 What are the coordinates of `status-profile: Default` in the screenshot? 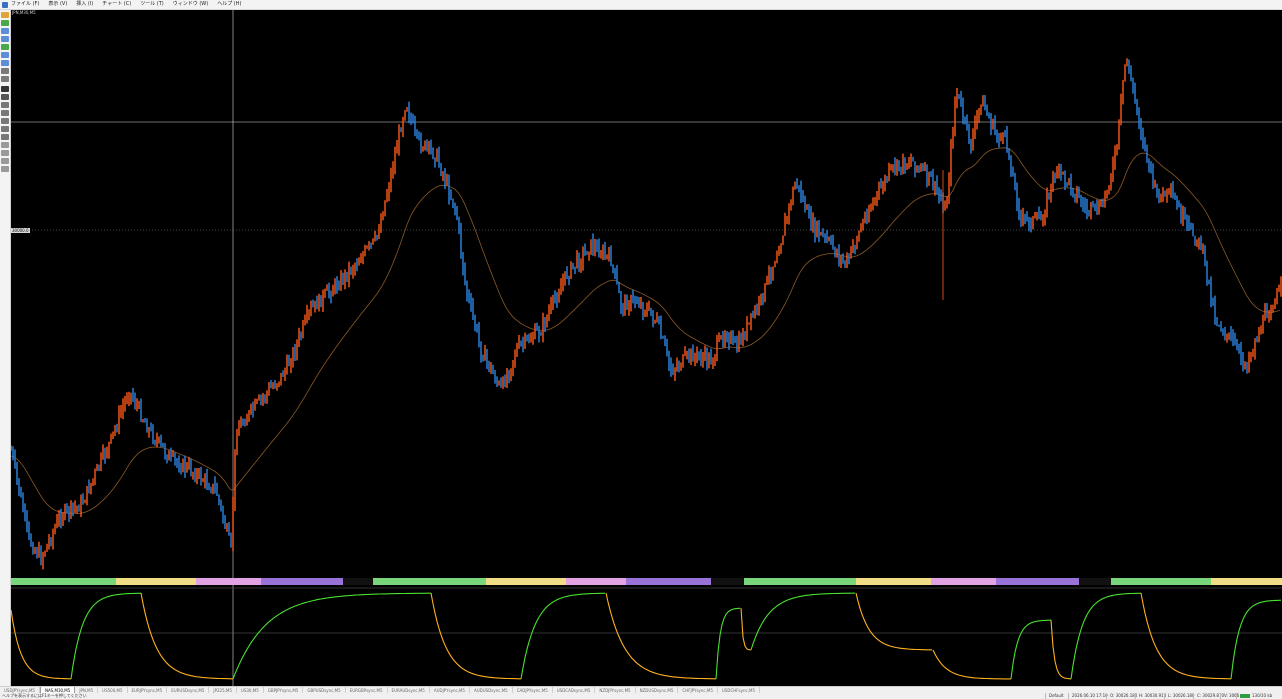 It's located at (1056, 696).